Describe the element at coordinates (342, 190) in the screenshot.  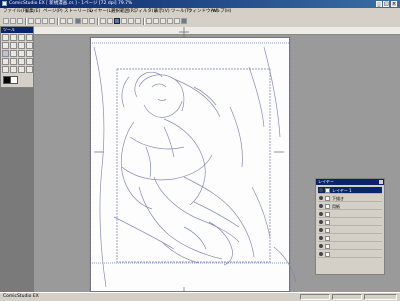
I see `layer-name: レイヤー 1` at that location.